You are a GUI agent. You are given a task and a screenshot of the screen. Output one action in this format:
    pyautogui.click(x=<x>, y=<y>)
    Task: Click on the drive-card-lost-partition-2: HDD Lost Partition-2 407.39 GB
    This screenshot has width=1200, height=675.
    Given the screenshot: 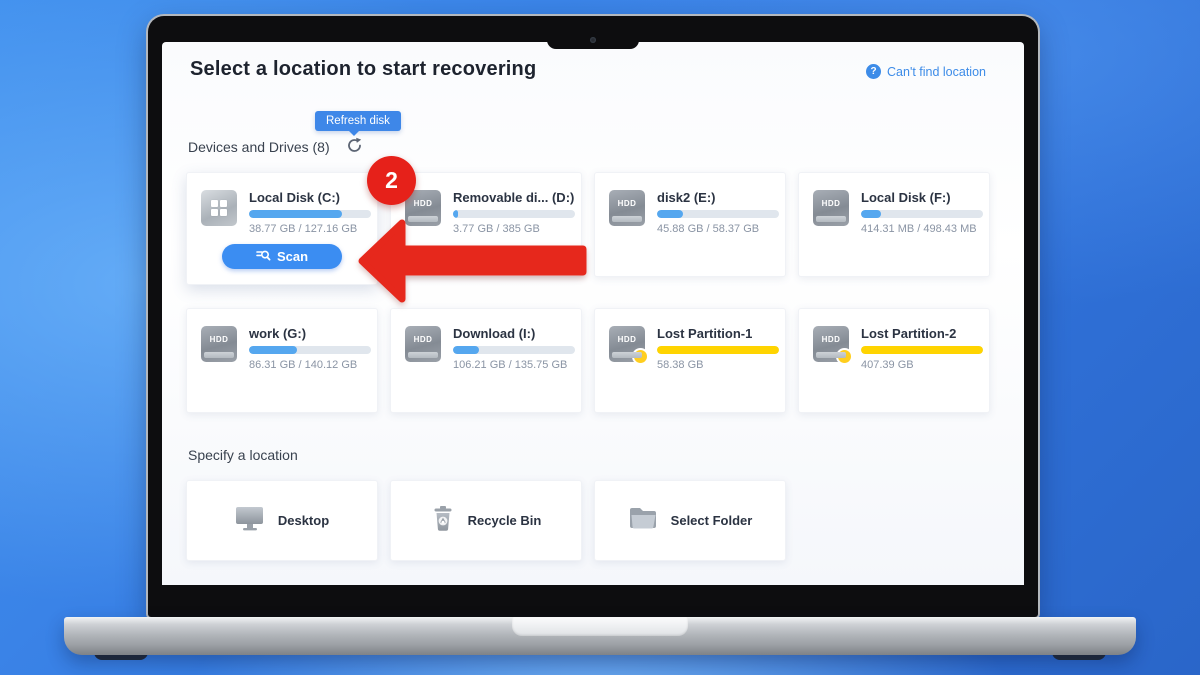 What is the action you would take?
    pyautogui.click(x=894, y=360)
    